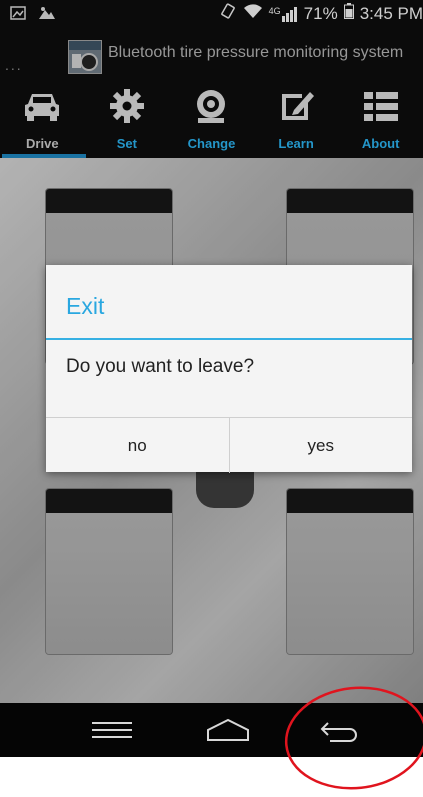 This screenshot has height=797, width=423. I want to click on back-icon, so click(338, 732).